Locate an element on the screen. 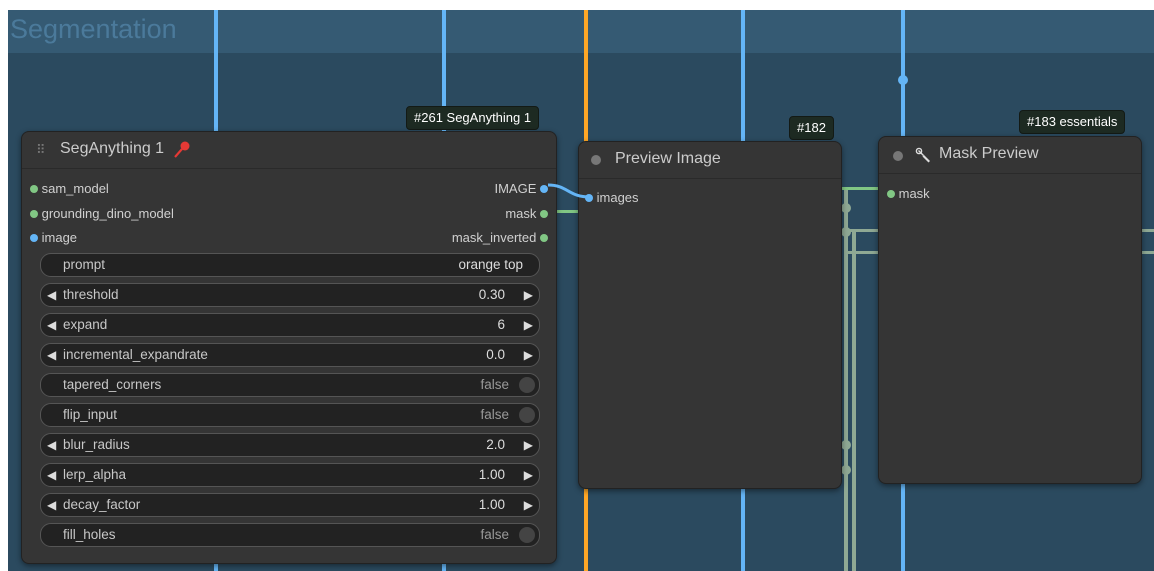 The height and width of the screenshot is (571, 1154). group-title: Segmentation is located at coordinates (93, 29).